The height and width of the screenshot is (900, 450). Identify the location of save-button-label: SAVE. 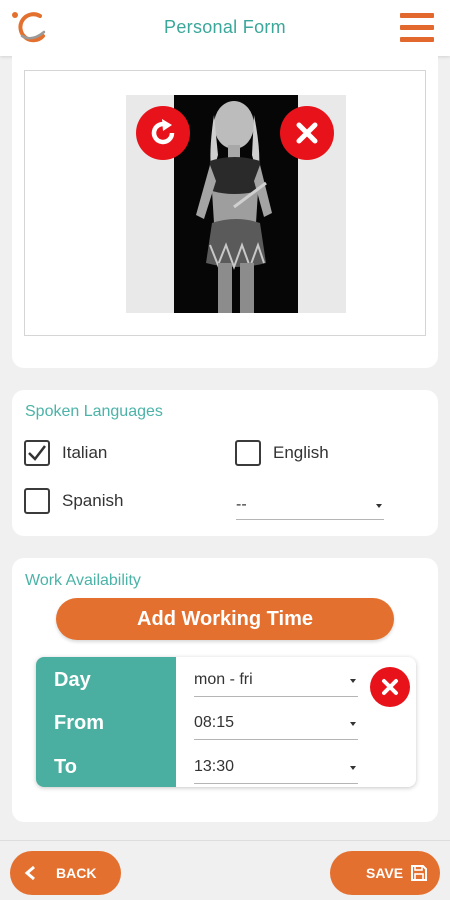
(385, 873).